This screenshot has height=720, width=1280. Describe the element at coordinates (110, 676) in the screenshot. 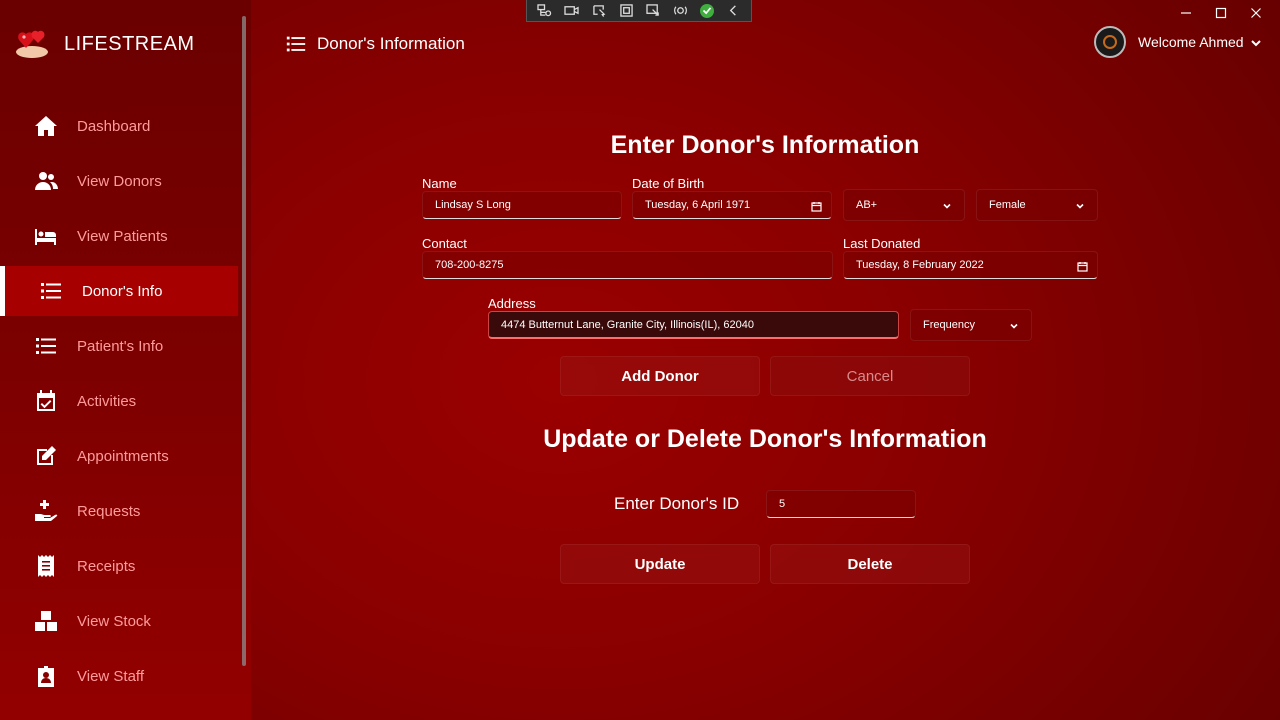

I see `sidebar-item-label: View Staff` at that location.